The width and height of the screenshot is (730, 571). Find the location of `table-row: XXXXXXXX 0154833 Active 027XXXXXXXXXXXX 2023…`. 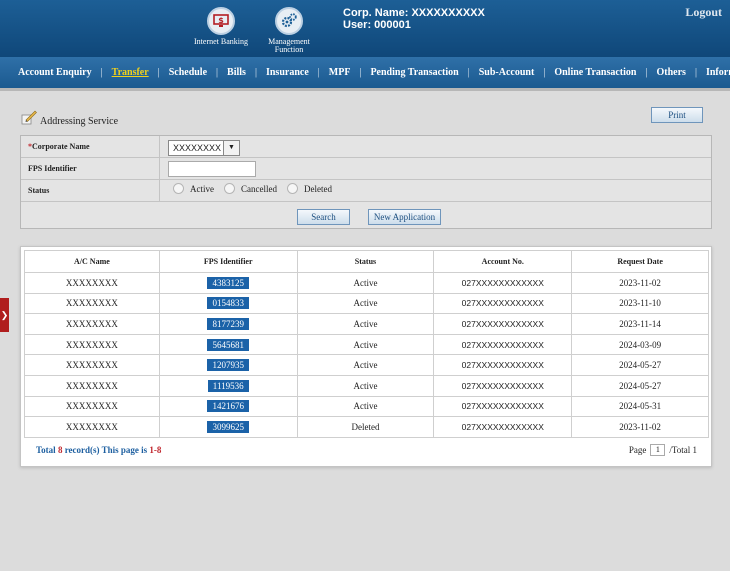

table-row: XXXXXXXX 0154833 Active 027XXXXXXXXXXXX 2023… is located at coordinates (366, 303).